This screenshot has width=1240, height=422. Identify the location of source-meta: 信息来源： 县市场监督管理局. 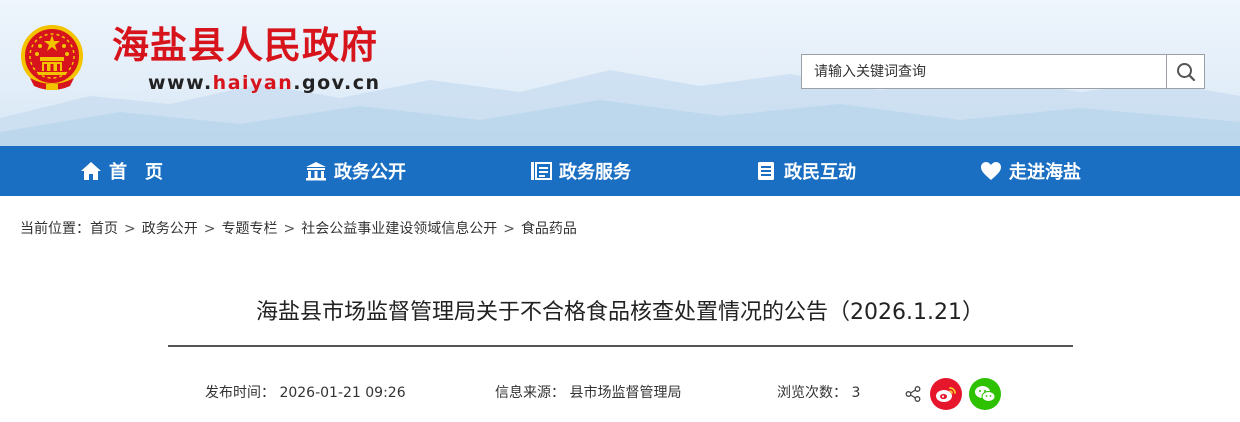
(588, 392).